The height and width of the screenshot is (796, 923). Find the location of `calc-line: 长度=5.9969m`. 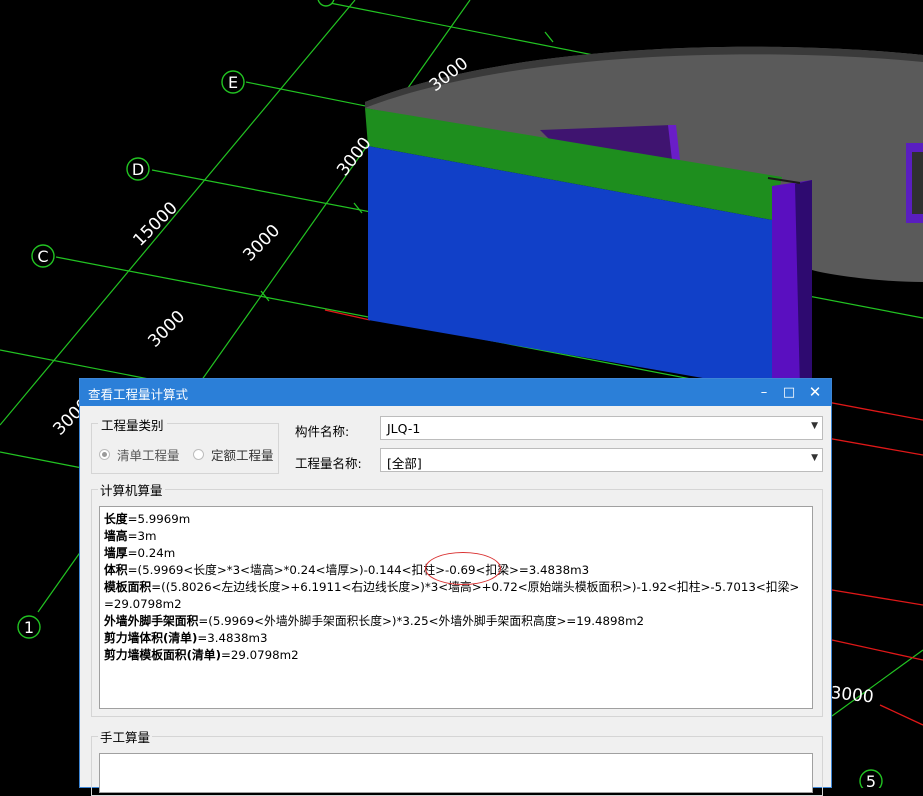

calc-line: 长度=5.9969m is located at coordinates (147, 519).